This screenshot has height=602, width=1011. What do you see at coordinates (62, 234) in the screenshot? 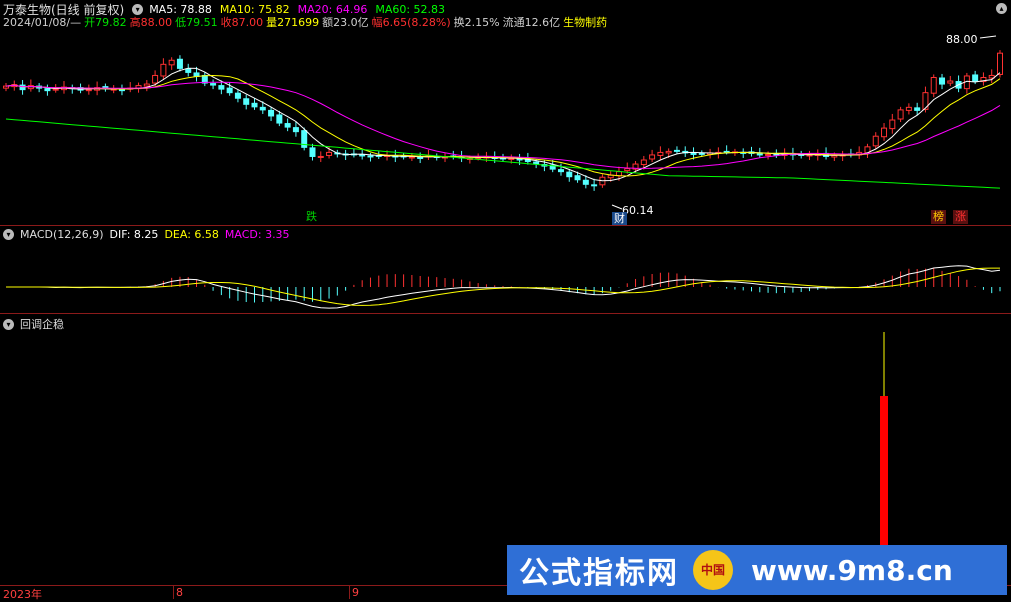
I see `macd-title: MACD(12,26,9)` at bounding box center [62, 234].